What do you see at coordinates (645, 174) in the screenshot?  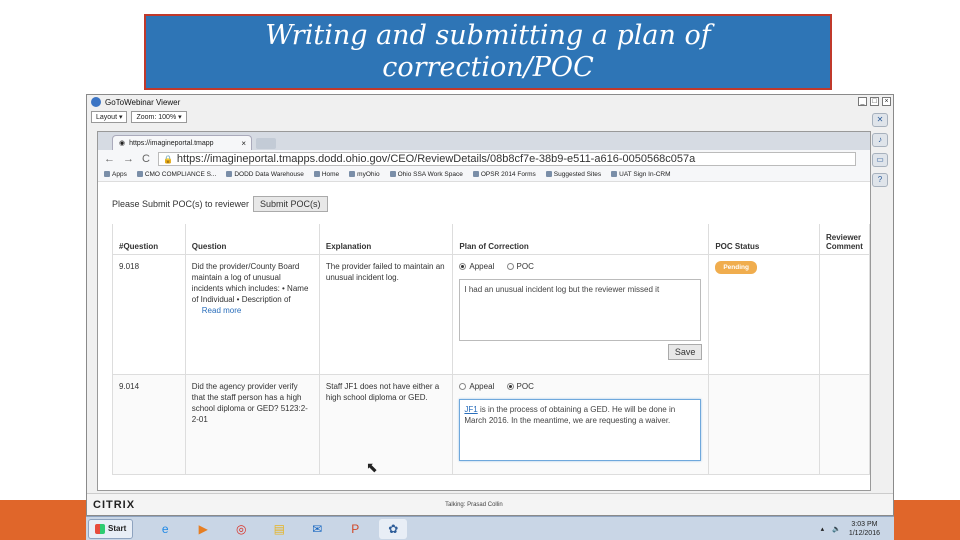 I see `bookmark-label: UAT Sign In-CRM` at bounding box center [645, 174].